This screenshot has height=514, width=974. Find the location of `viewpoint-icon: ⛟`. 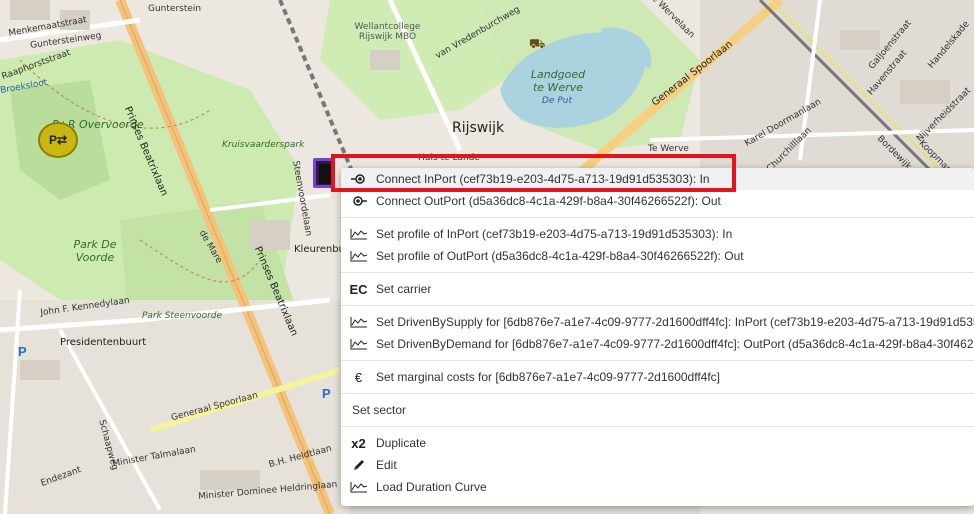

viewpoint-icon: ⛟ is located at coordinates (537, 43).